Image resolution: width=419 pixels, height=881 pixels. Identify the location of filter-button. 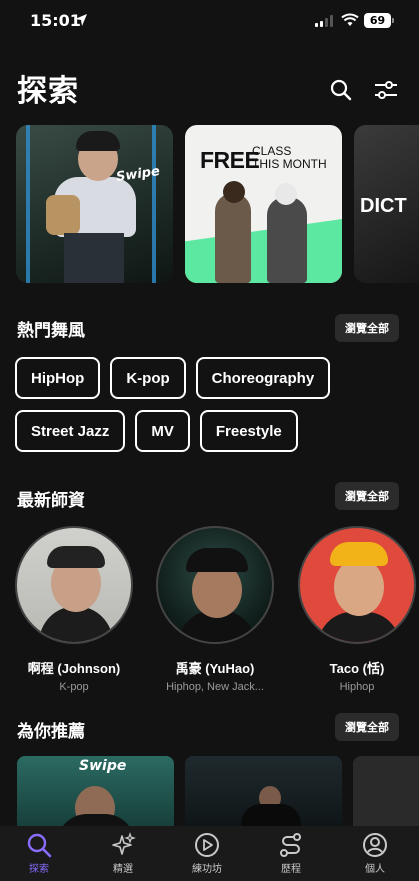
(386, 90).